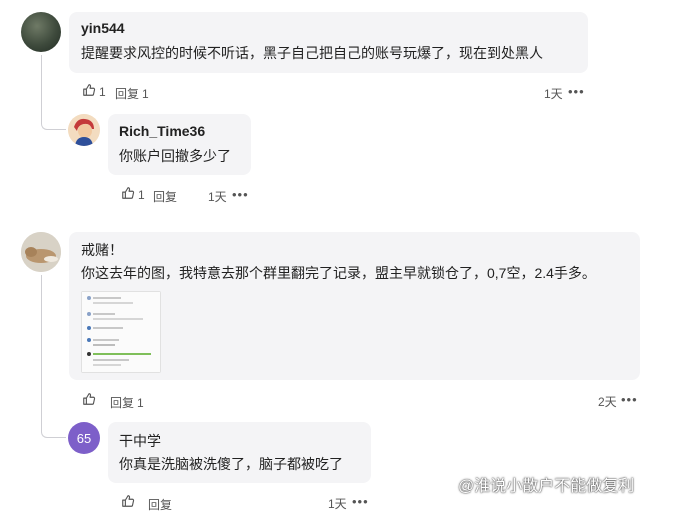 This screenshot has width=683, height=517. I want to click on watermark: @淮说小散户不能做复利, so click(546, 486).